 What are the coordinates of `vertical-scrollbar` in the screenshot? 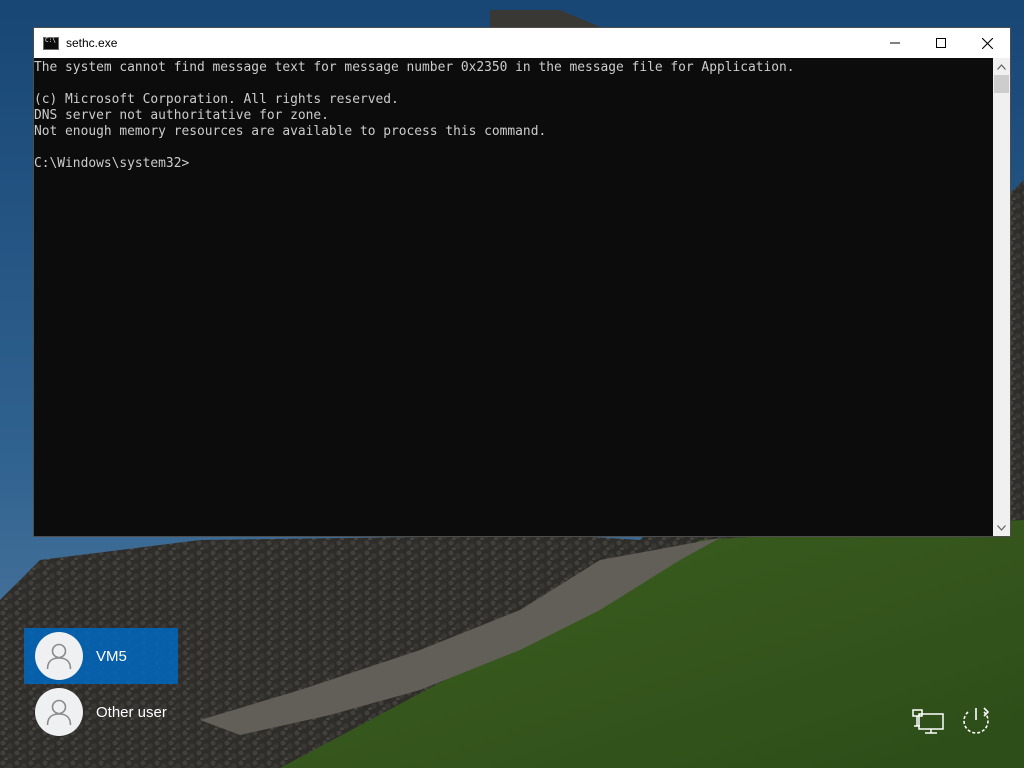 It's located at (1001, 297).